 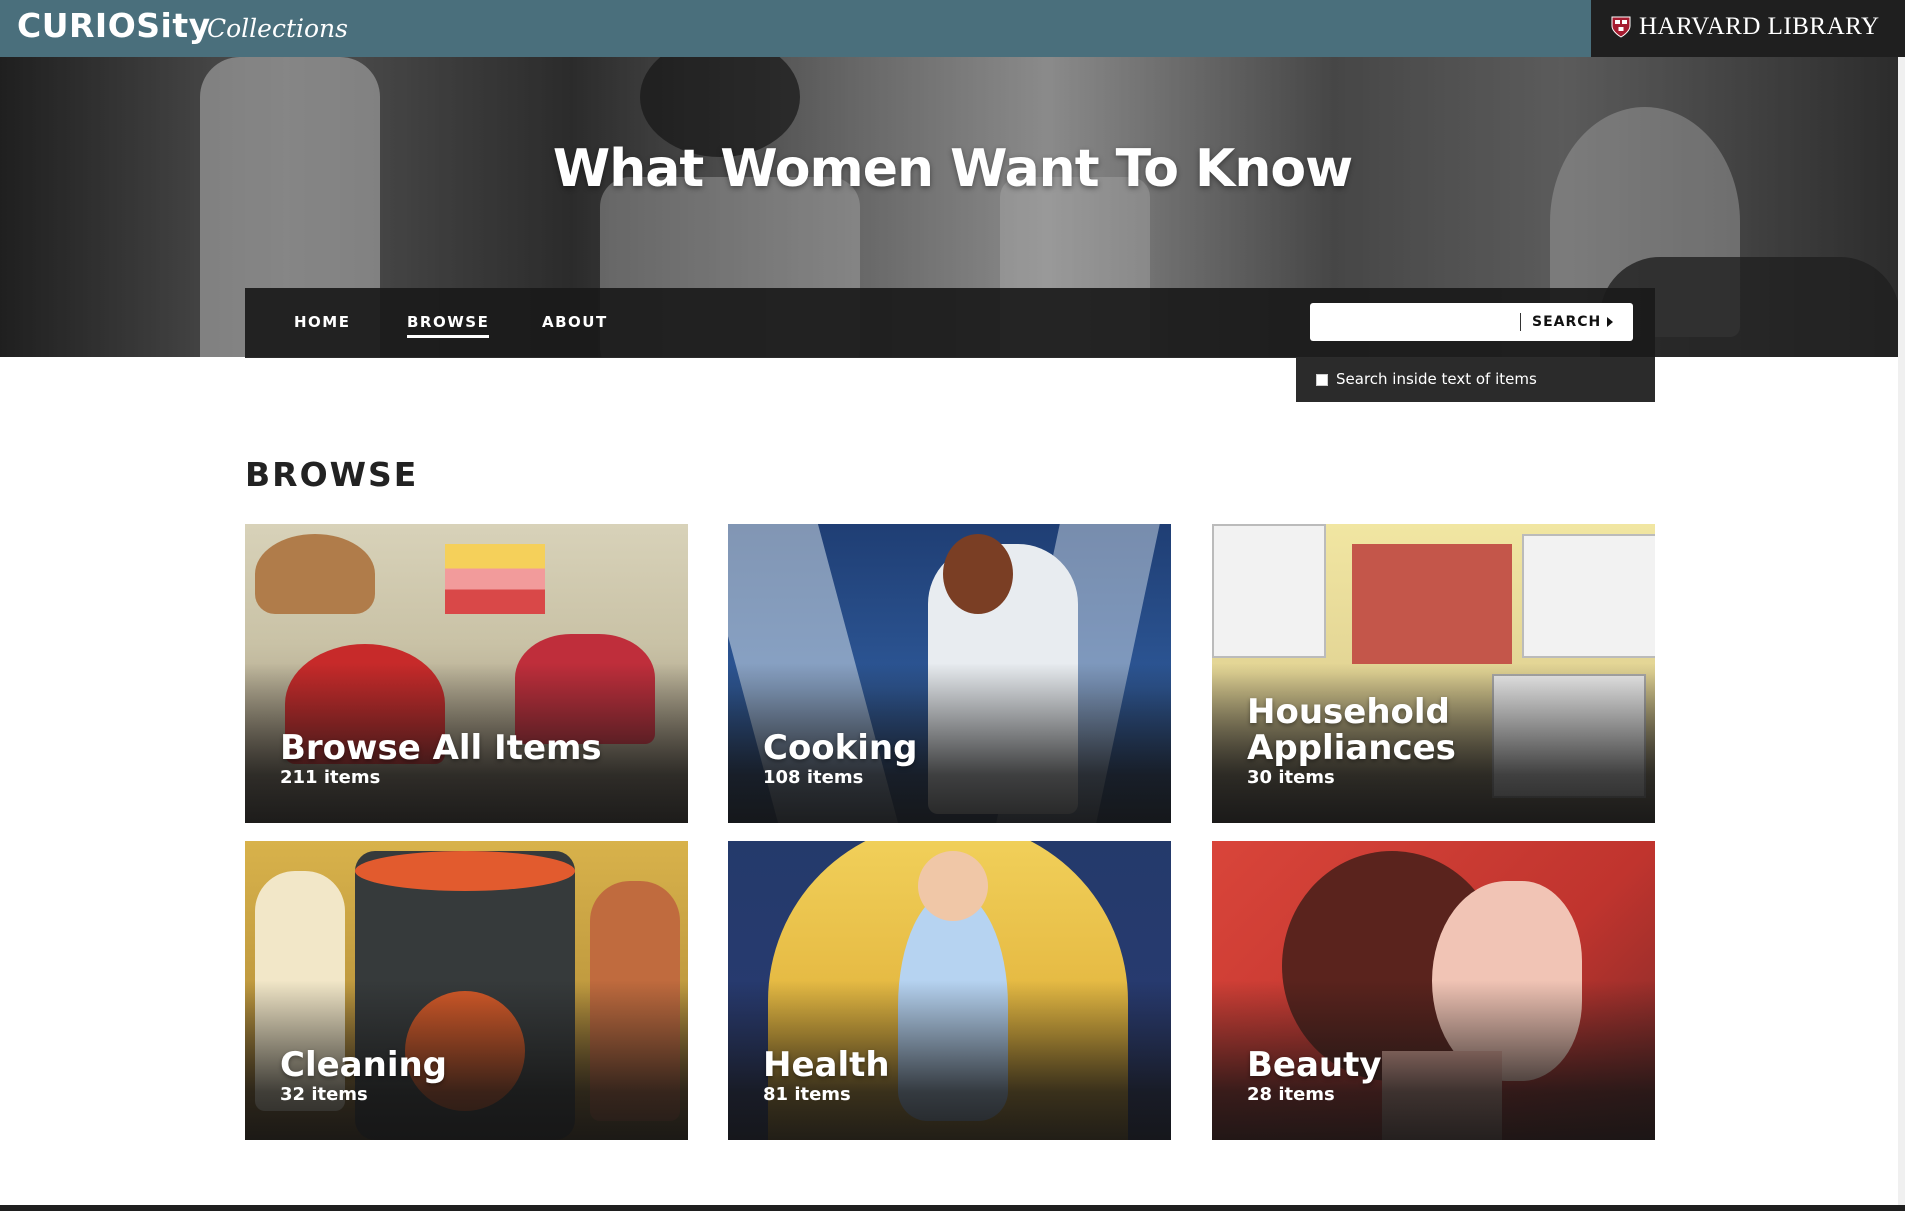 What do you see at coordinates (114, 25) in the screenshot?
I see `site-logo: CURIOSity` at bounding box center [114, 25].